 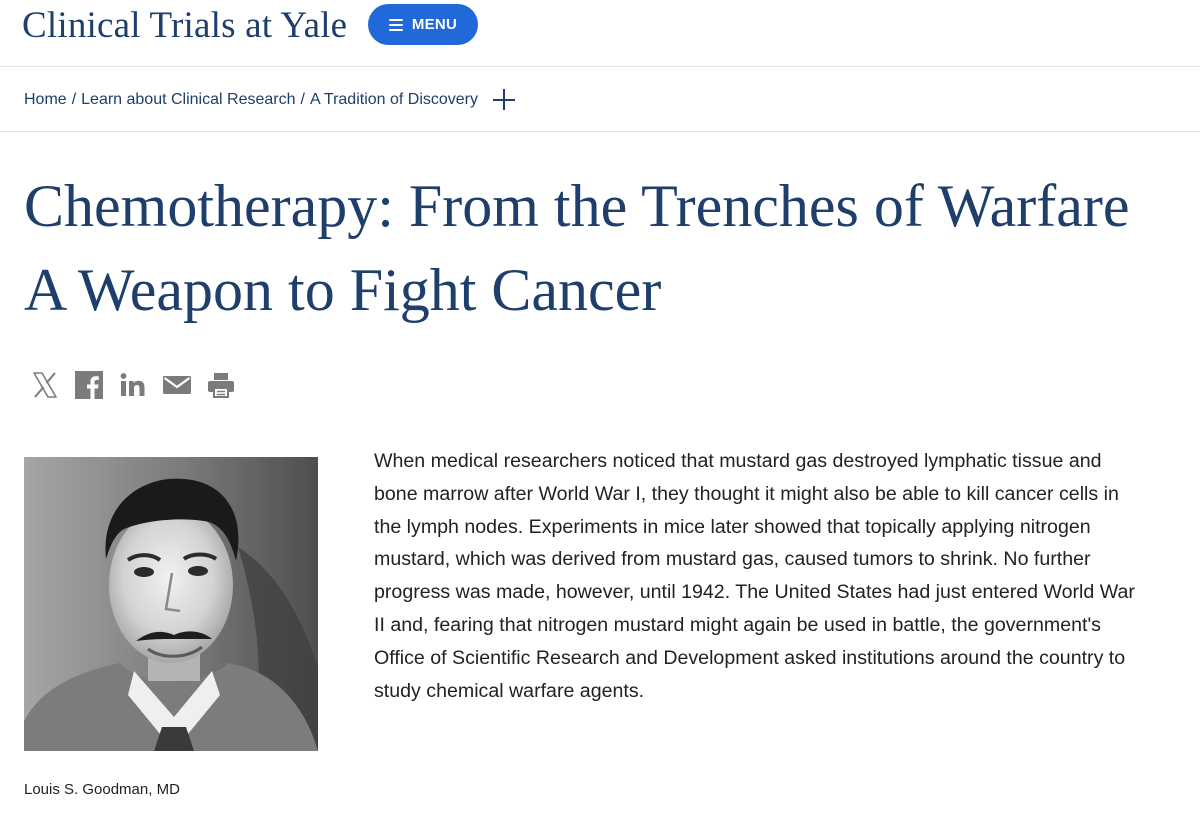 I want to click on share-toolbar, so click(x=133, y=385).